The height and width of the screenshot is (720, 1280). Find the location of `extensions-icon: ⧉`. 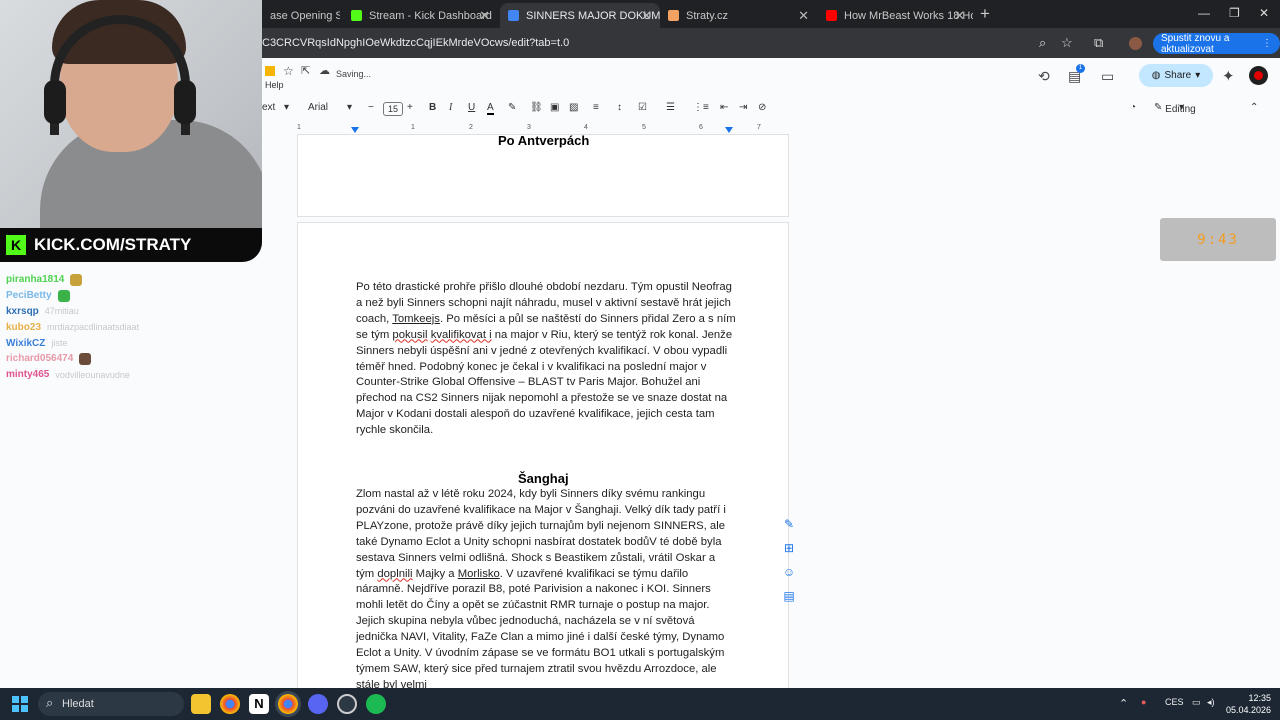

extensions-icon: ⧉ is located at coordinates (1098, 43).